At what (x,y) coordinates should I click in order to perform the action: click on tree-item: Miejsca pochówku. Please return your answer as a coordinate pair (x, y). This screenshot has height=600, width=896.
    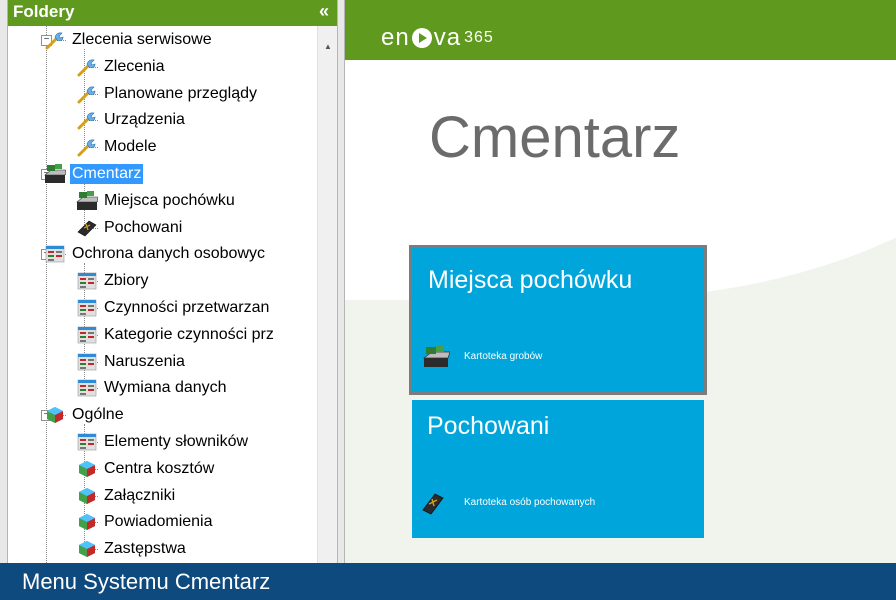
    Looking at the image, I should click on (156, 201).